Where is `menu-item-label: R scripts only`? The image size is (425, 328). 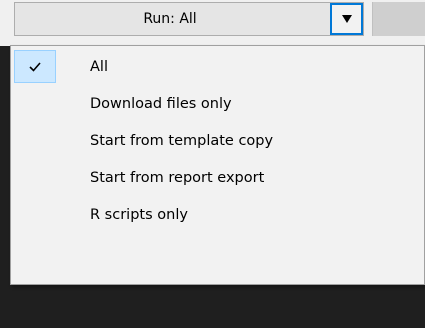
menu-item-label: R scripts only is located at coordinates (139, 214).